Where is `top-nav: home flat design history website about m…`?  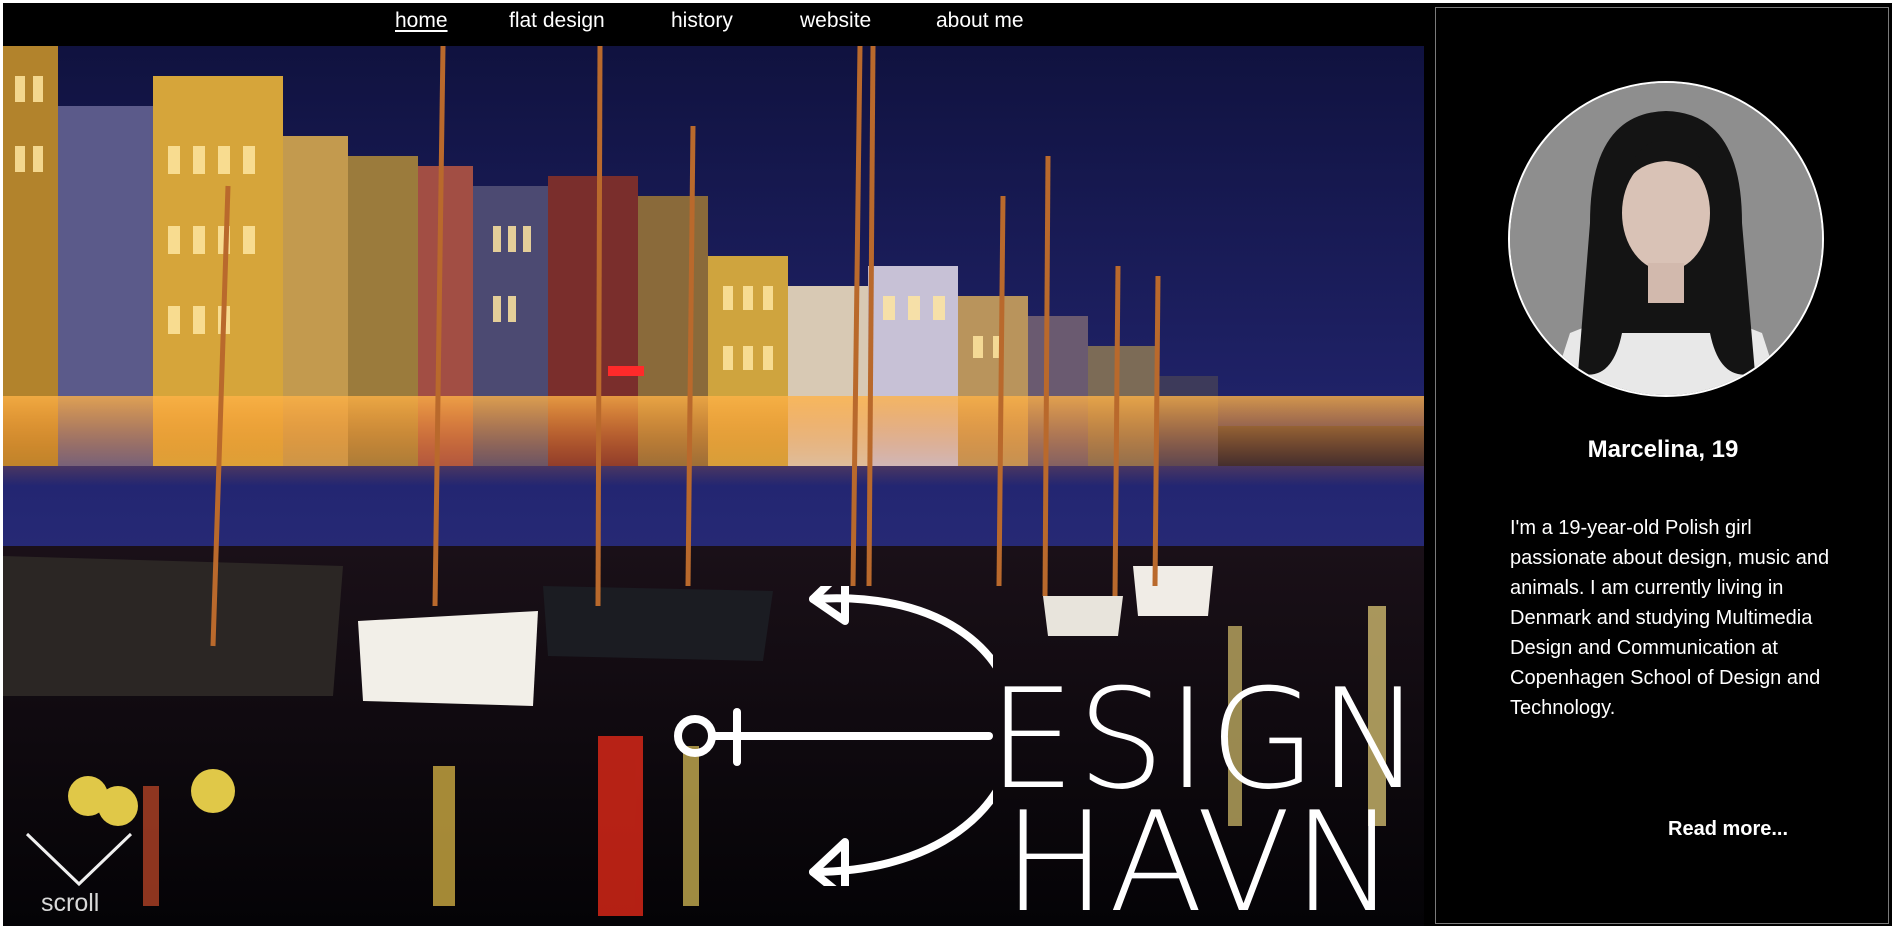 top-nav: home flat design history website about m… is located at coordinates (715, 24).